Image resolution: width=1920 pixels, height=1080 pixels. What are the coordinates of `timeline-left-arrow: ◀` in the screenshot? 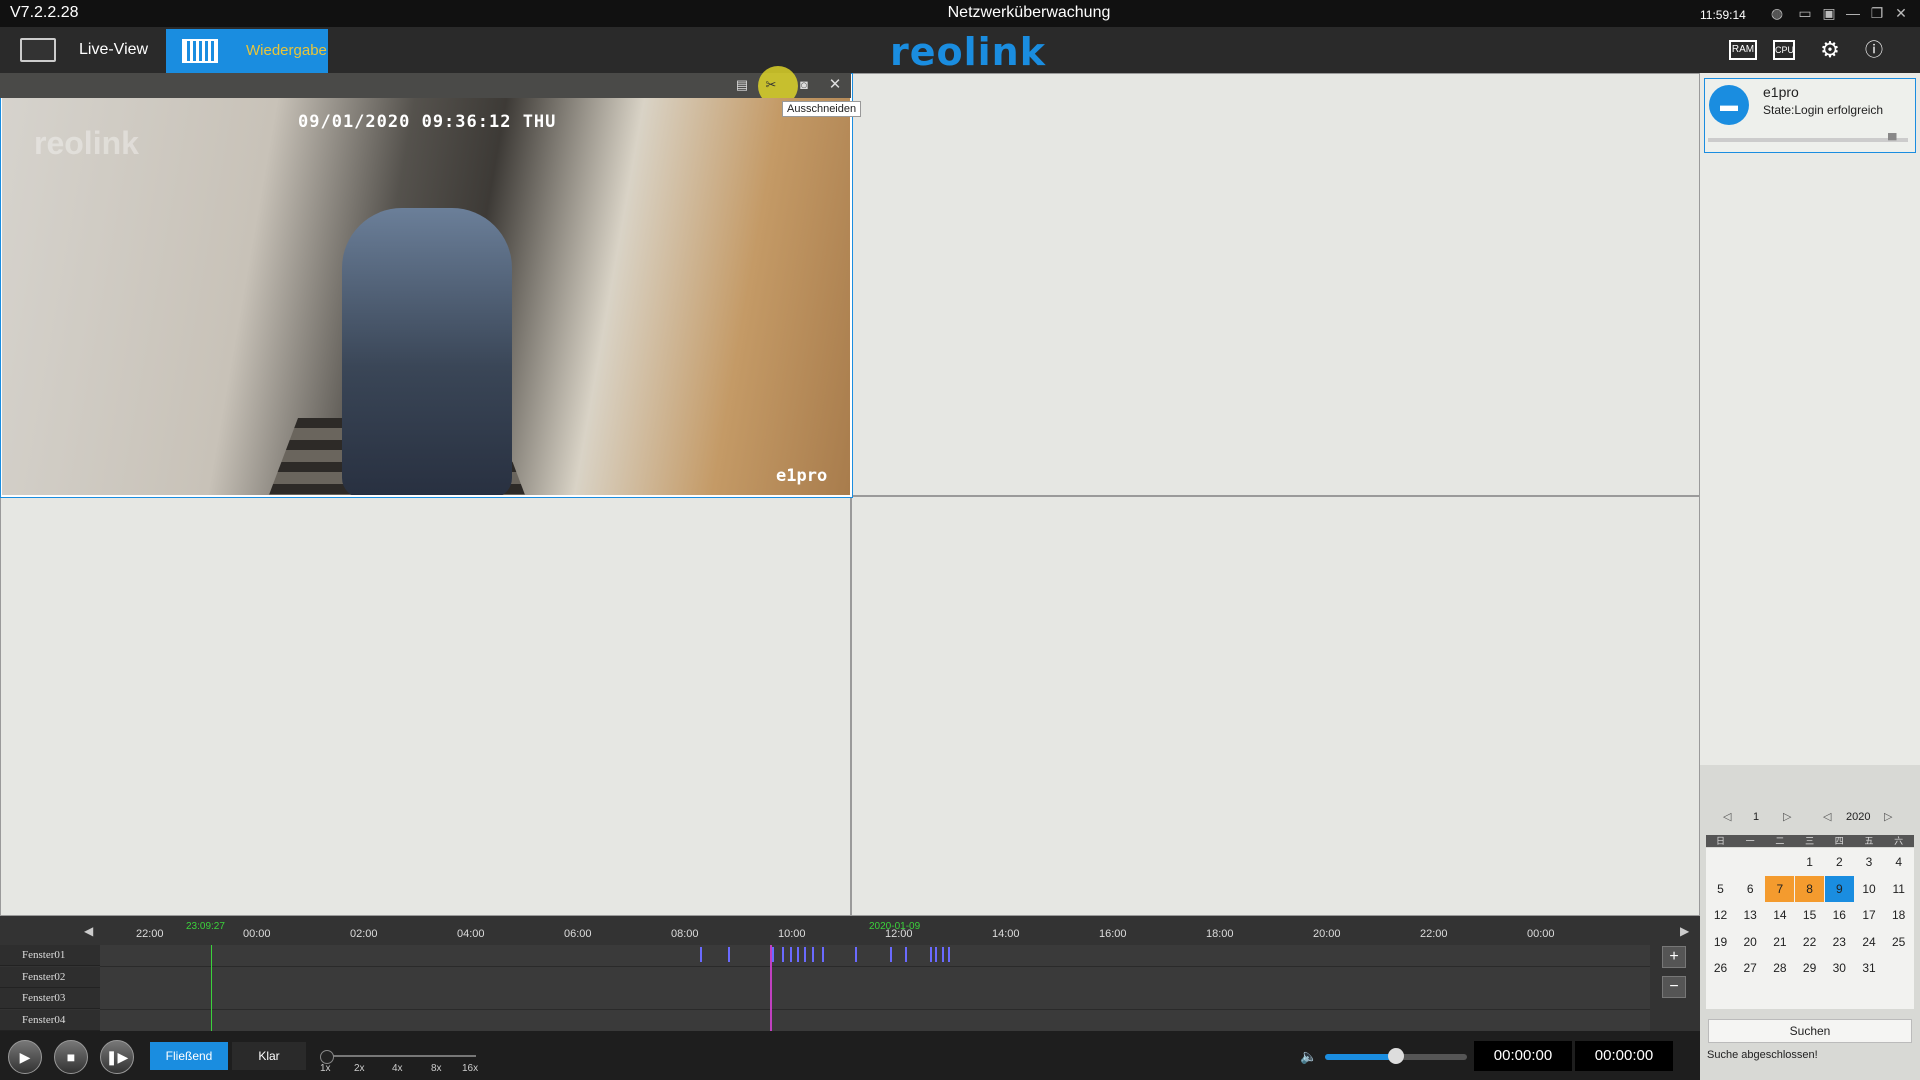 It's located at (88, 931).